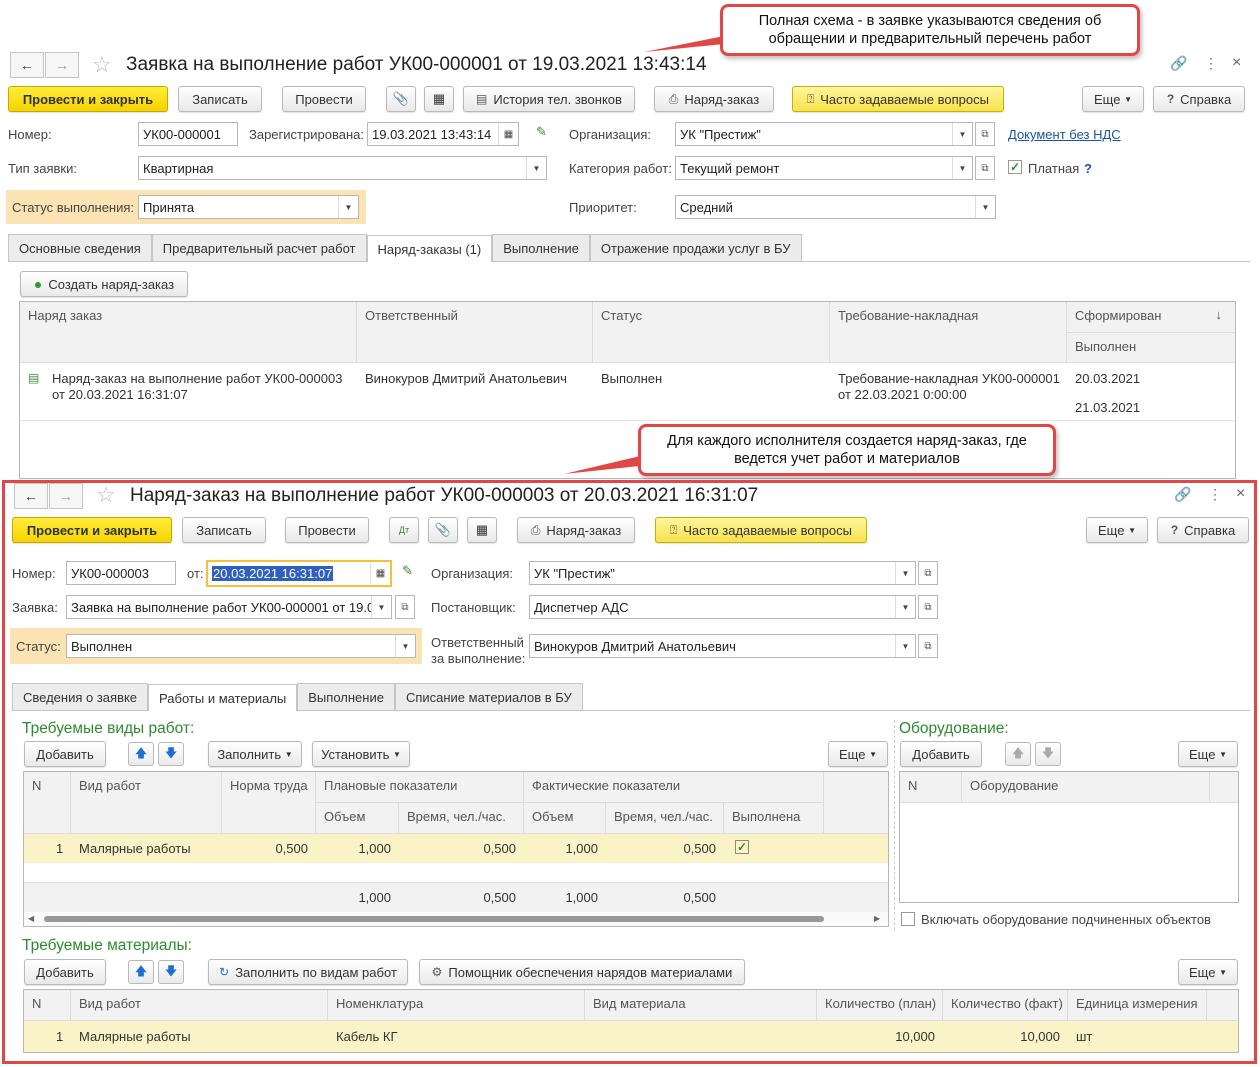 The width and height of the screenshot is (1260, 1067). What do you see at coordinates (60, 848) in the screenshot?
I see `row-n: 1` at bounding box center [60, 848].